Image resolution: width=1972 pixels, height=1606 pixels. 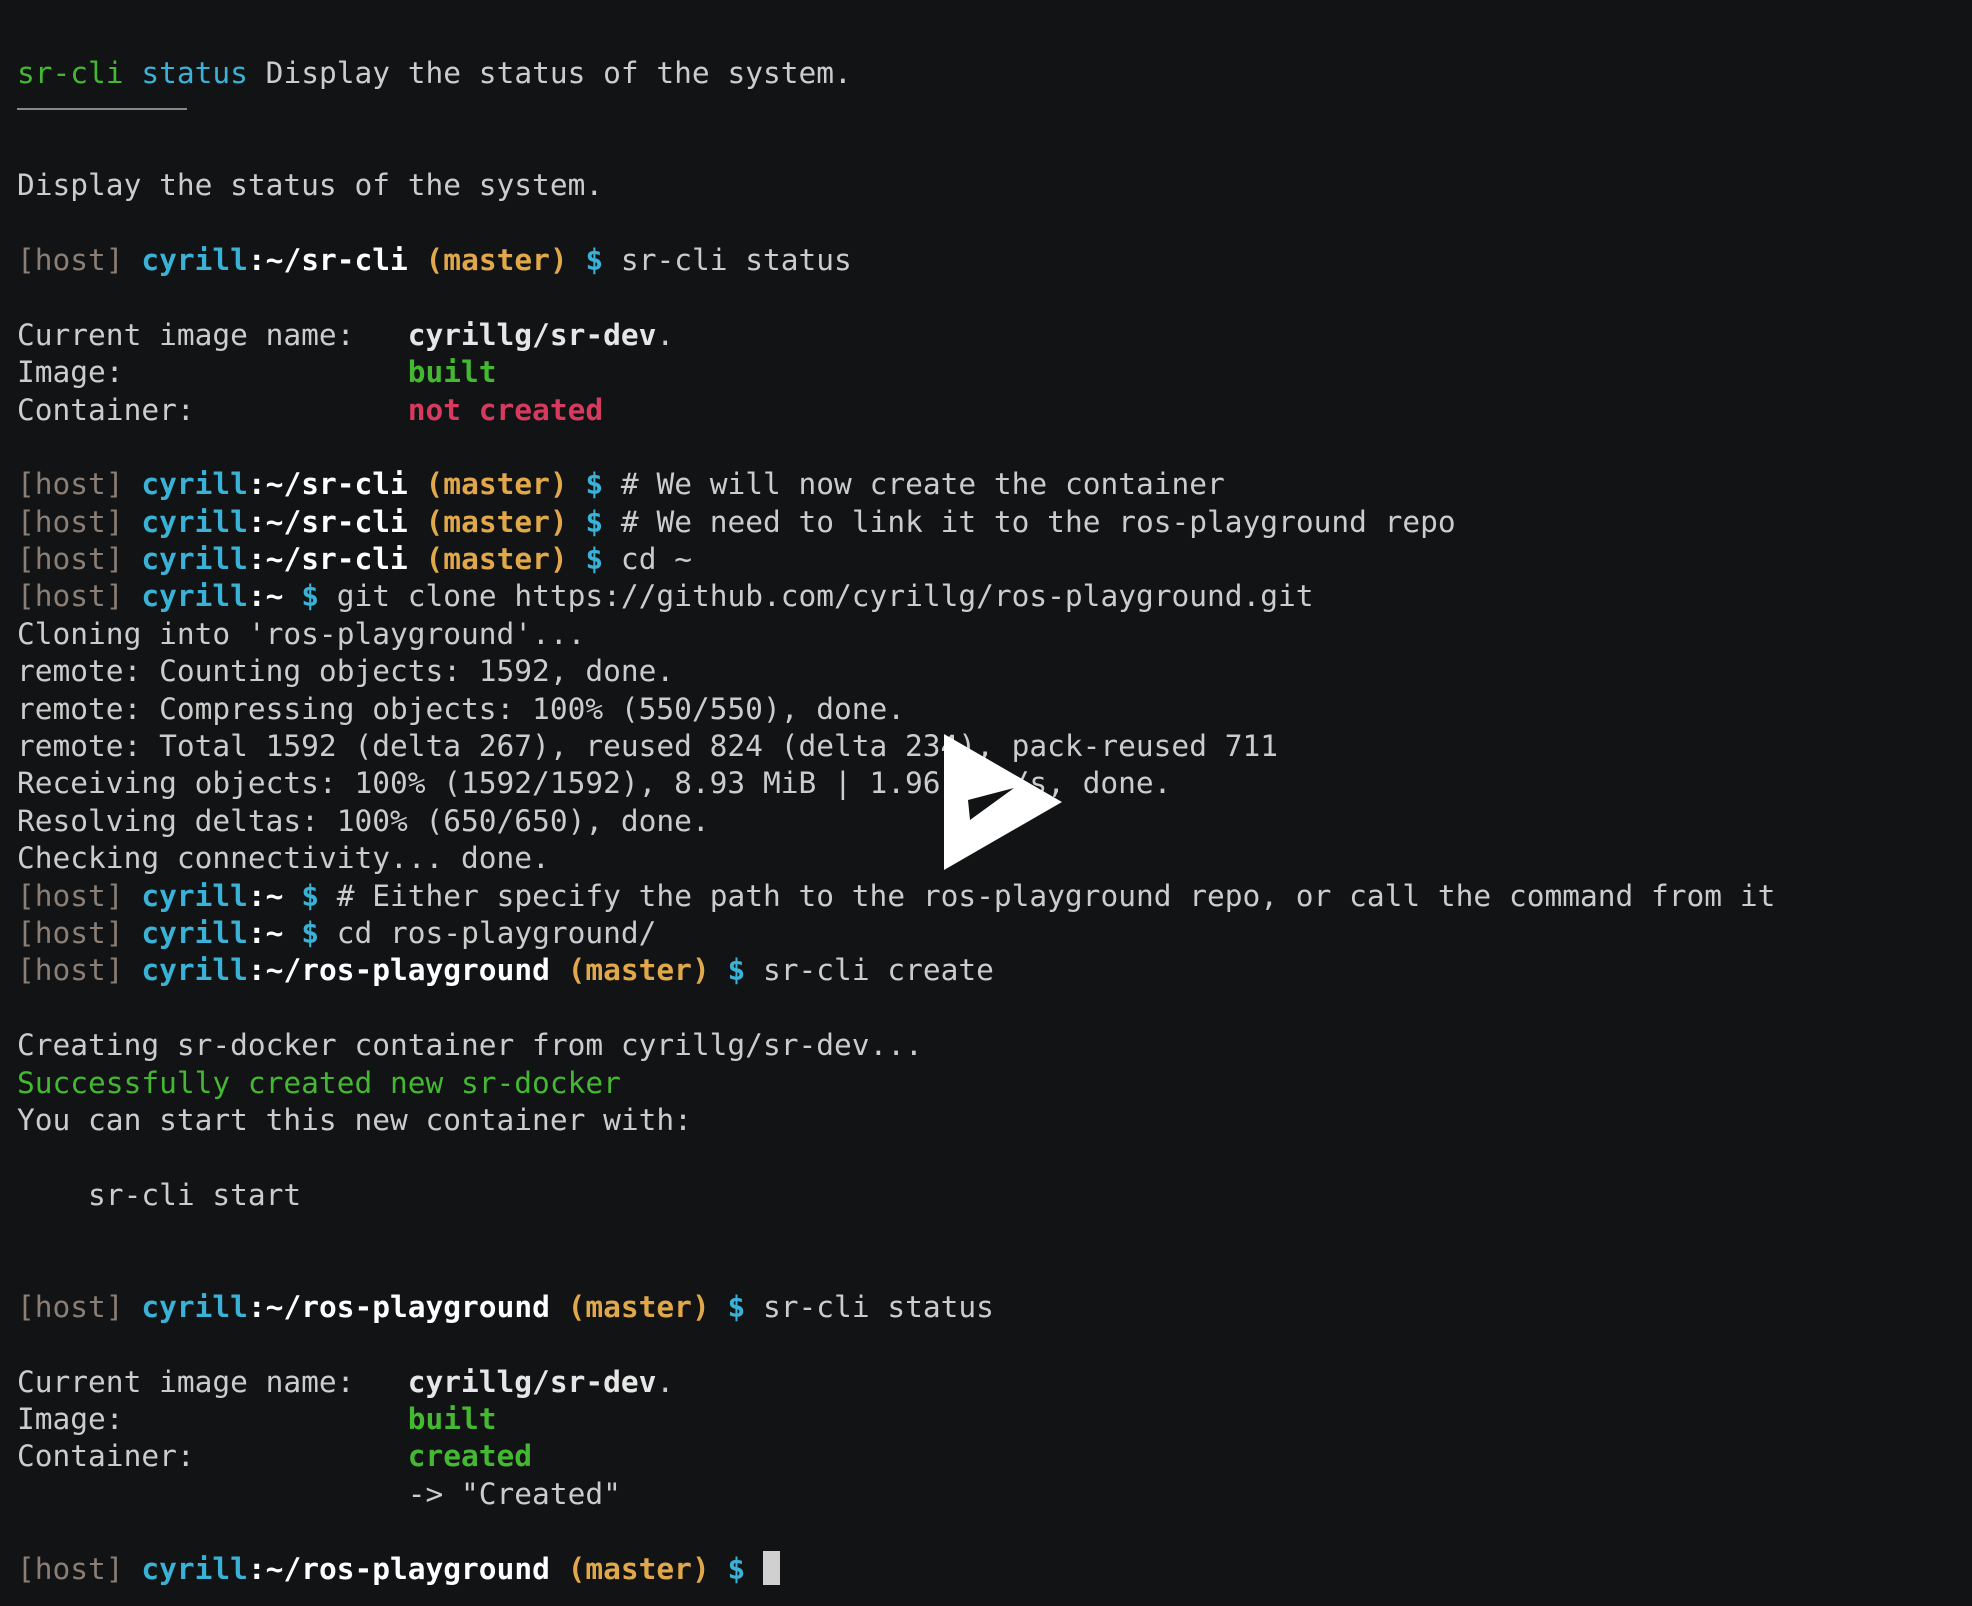 I want to click on play-button, so click(x=1003, y=802).